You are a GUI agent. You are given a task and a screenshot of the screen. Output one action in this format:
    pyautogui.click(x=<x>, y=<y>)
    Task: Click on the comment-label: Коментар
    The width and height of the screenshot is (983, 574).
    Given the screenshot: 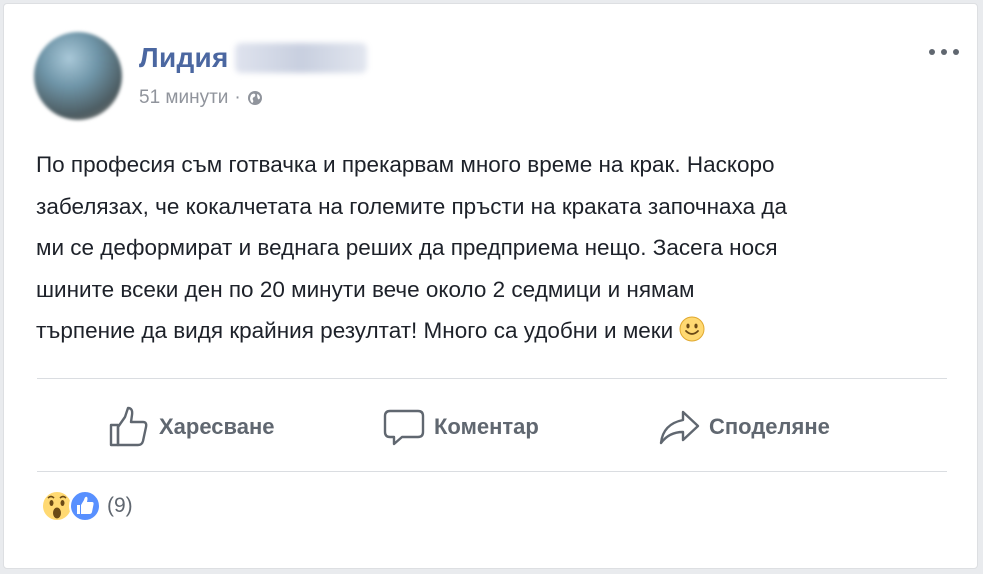 What is the action you would take?
    pyautogui.click(x=486, y=426)
    